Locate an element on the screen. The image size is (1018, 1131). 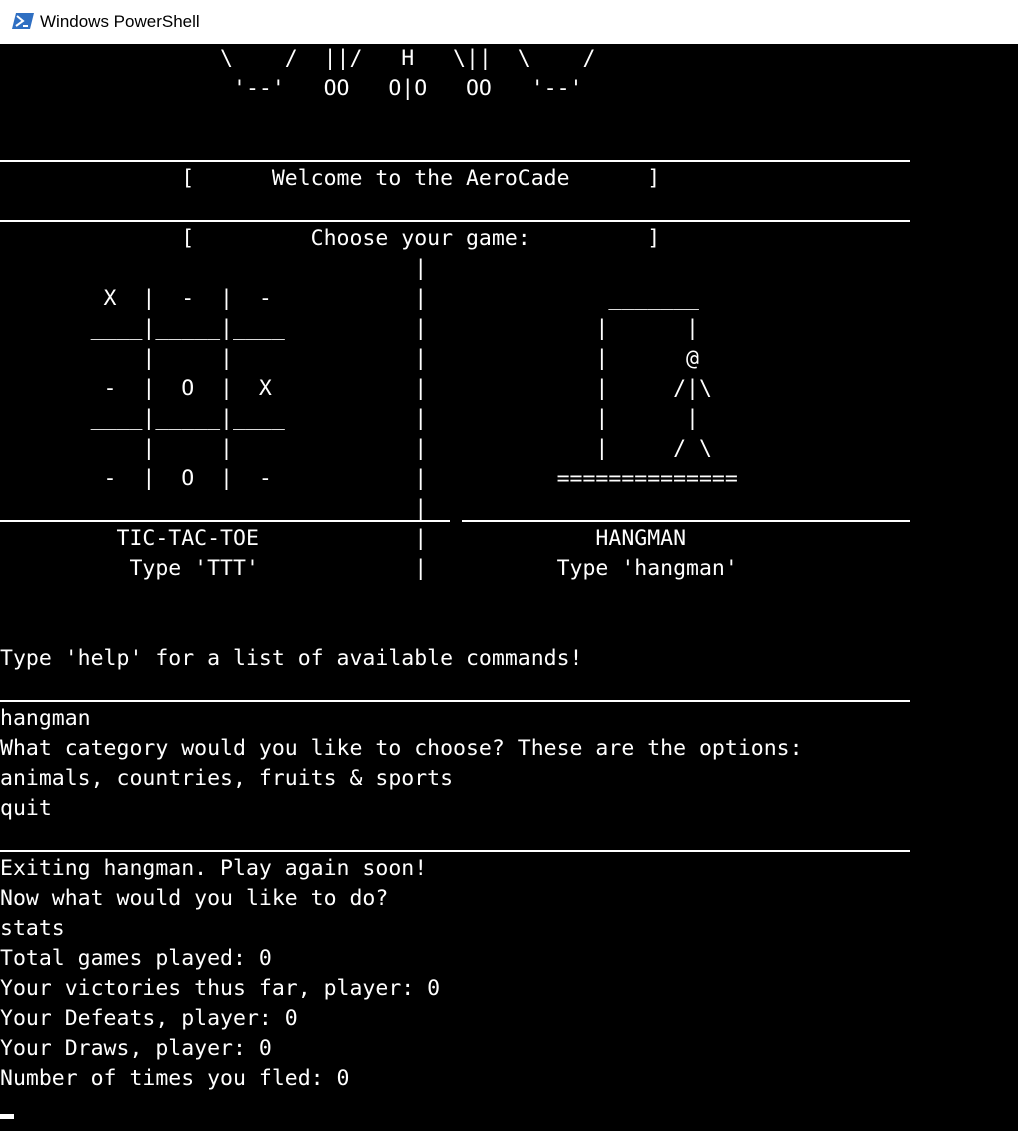
choose-game-line: [ Choose your game: ] is located at coordinates (330, 238).